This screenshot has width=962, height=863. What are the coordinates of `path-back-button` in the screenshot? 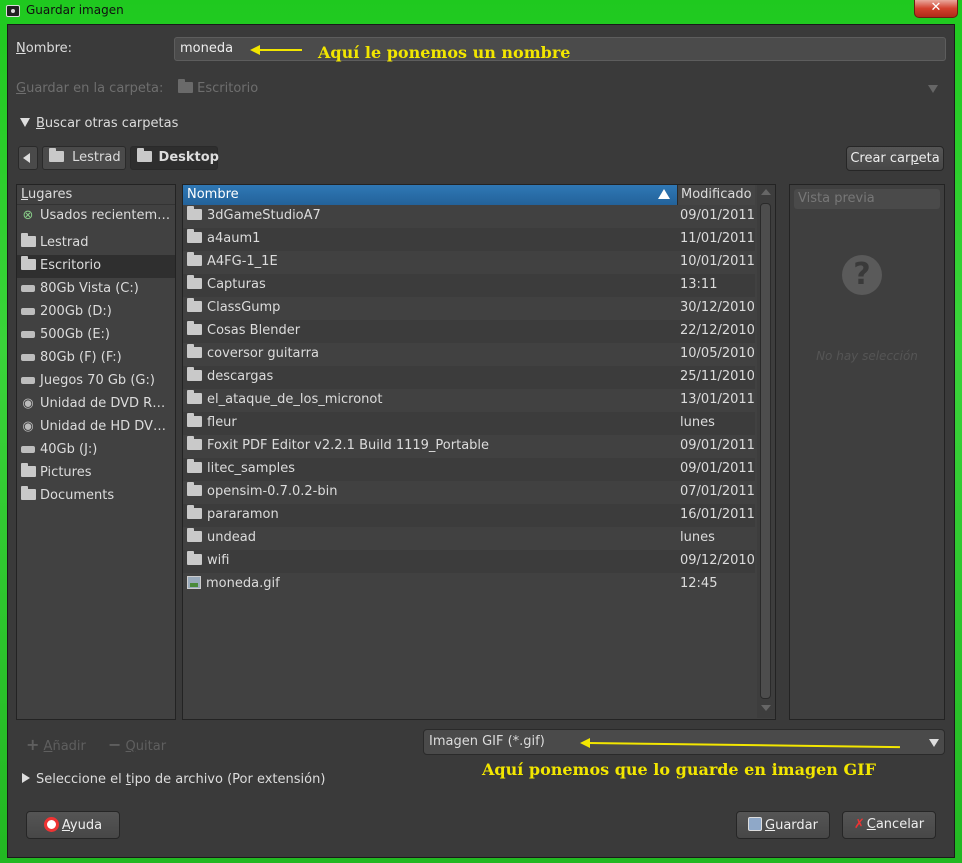 It's located at (28, 158).